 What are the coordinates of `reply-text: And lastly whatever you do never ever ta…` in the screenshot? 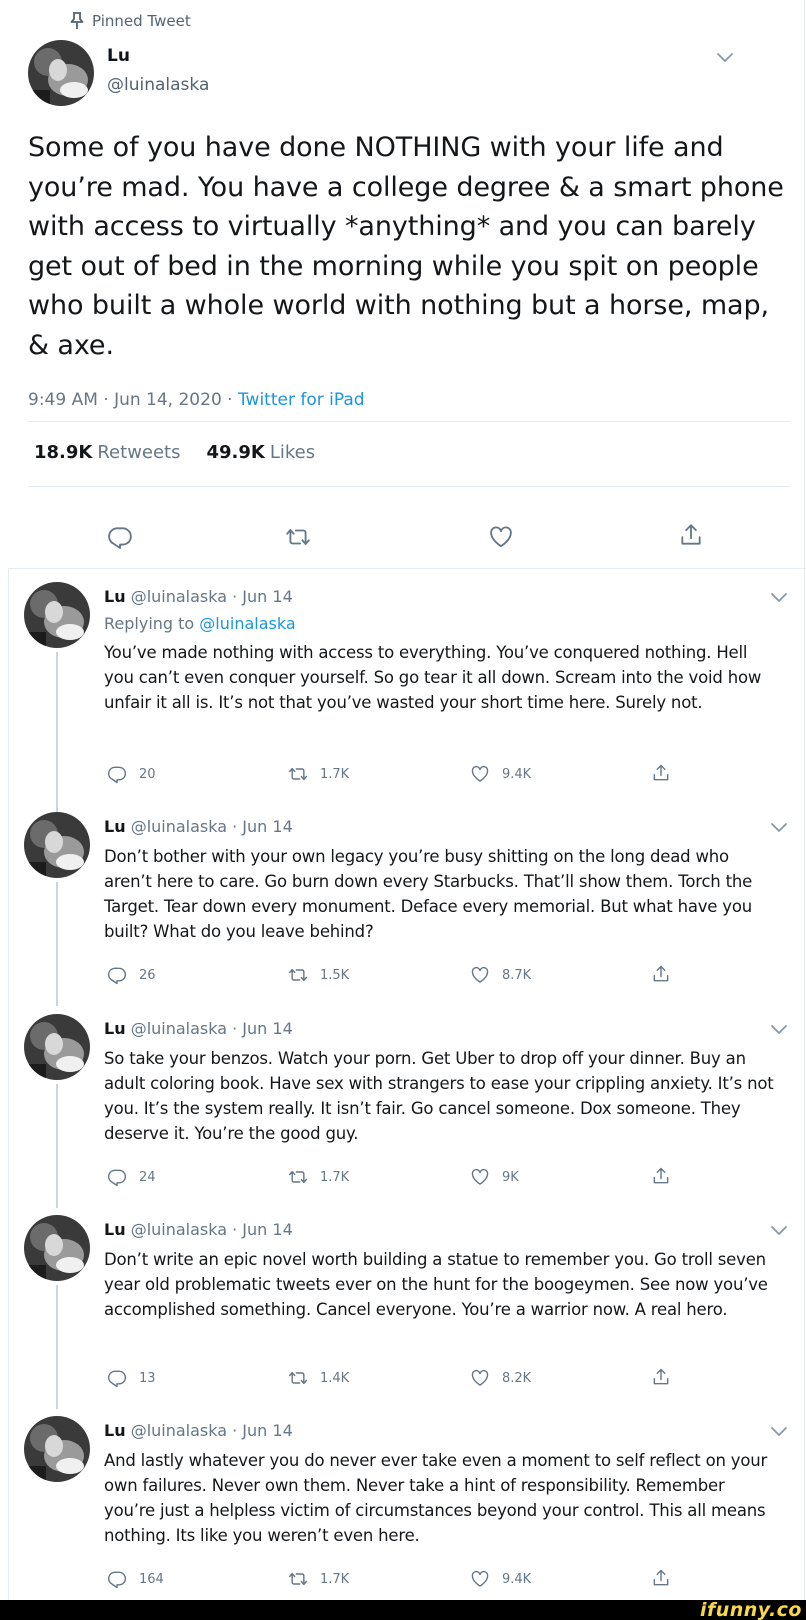 It's located at (436, 1498).